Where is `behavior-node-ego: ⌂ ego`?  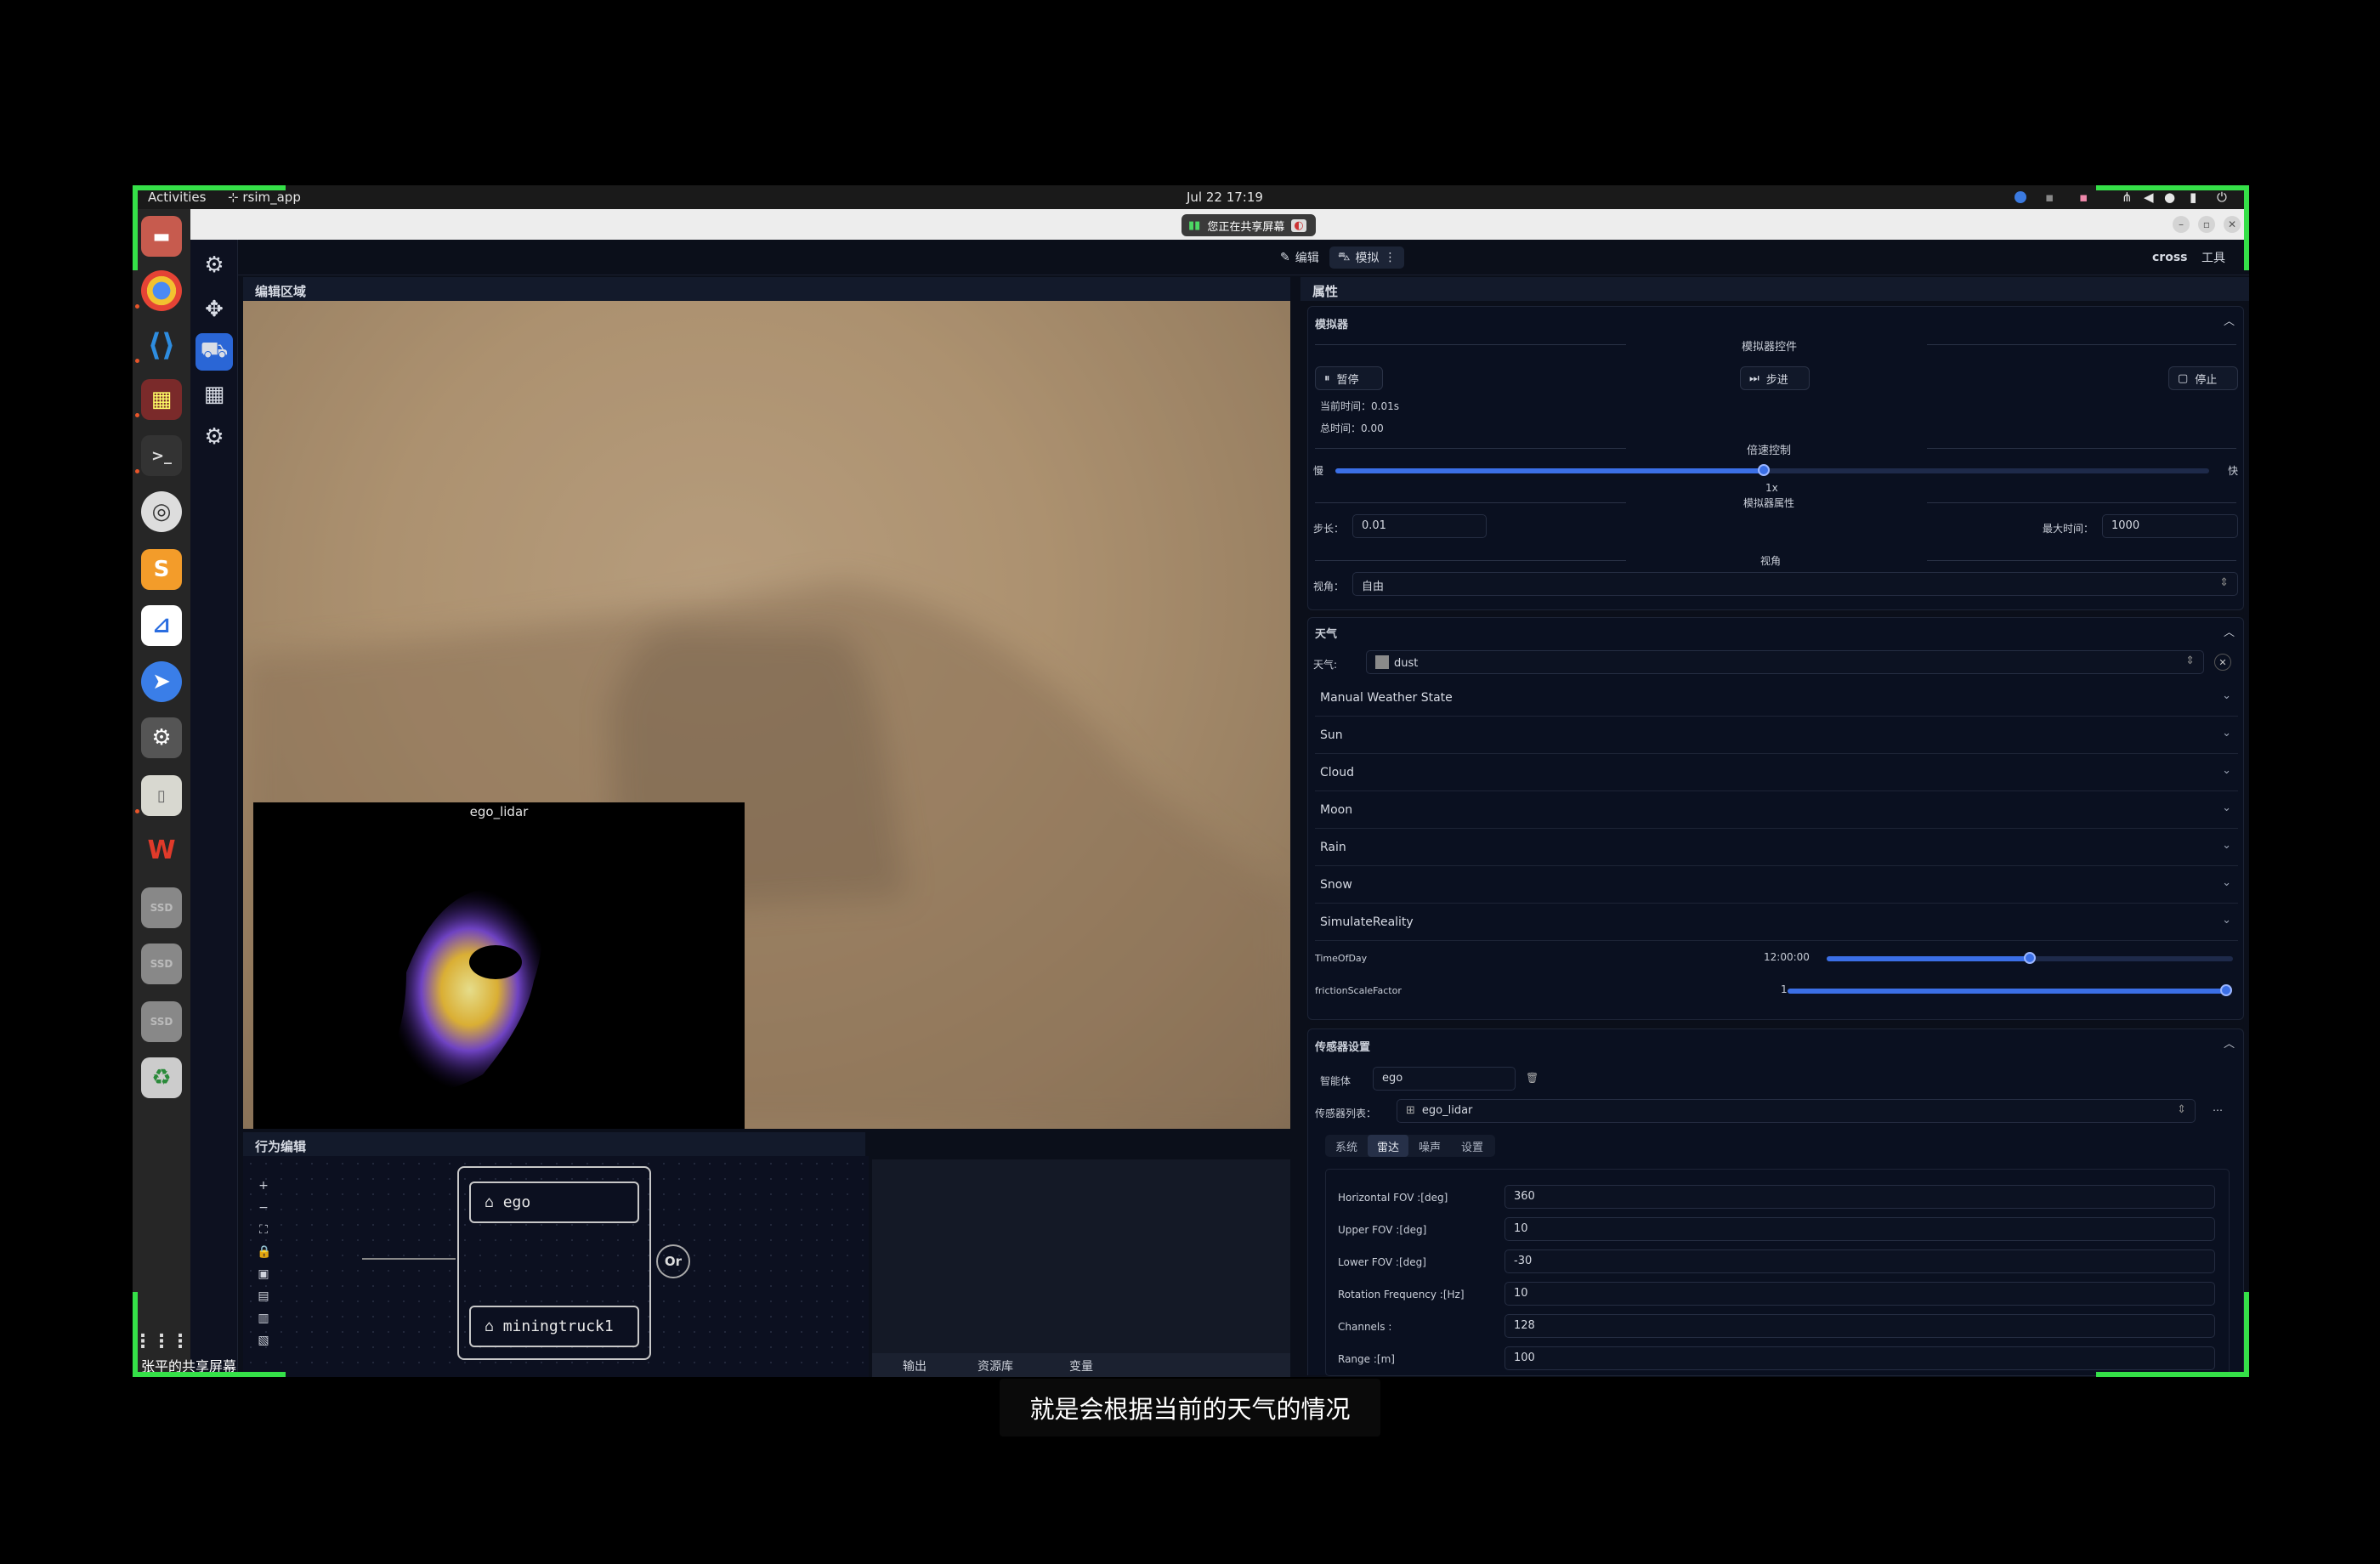 behavior-node-ego: ⌂ ego is located at coordinates (554, 1202).